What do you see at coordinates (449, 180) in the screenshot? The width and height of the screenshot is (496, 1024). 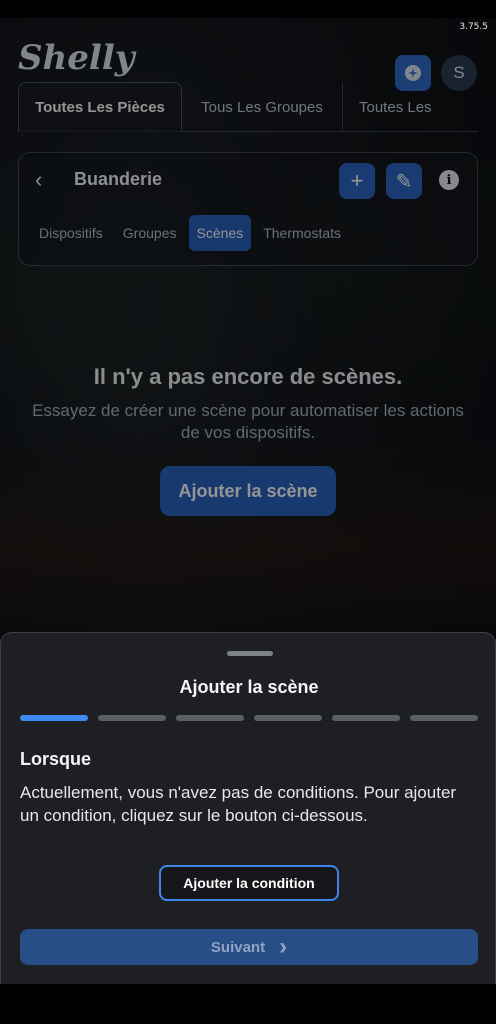 I see `info-icon: i` at bounding box center [449, 180].